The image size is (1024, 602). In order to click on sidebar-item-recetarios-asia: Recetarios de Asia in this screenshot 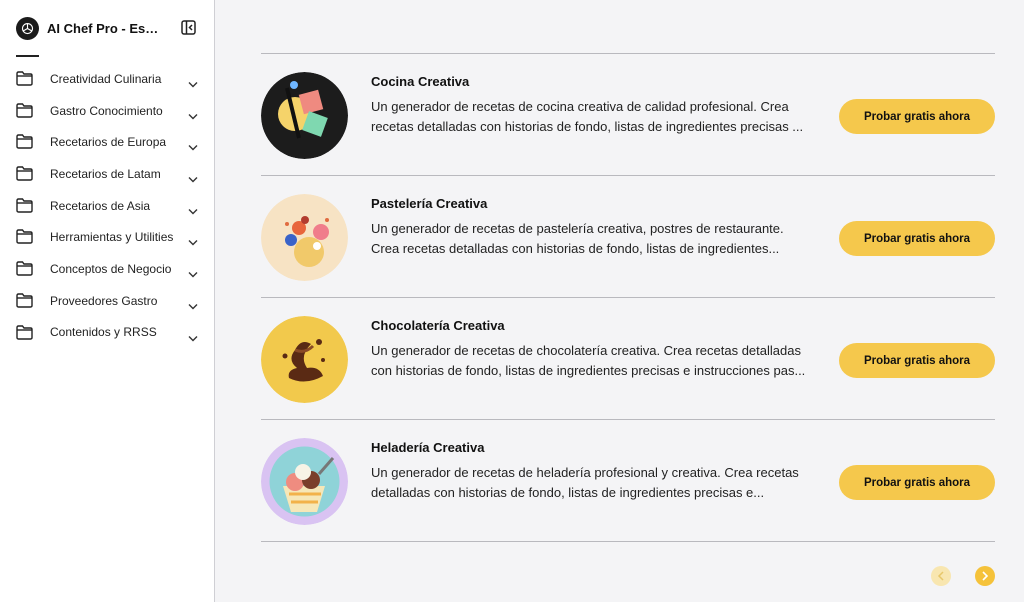, I will do `click(107, 206)`.